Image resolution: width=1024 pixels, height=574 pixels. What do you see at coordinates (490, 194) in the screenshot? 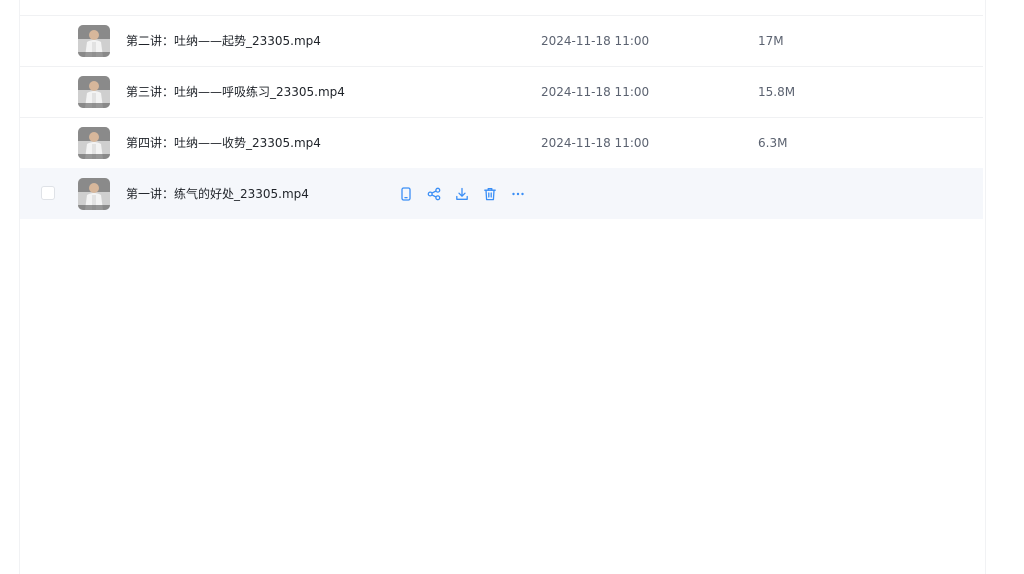
I see `delete-icon` at bounding box center [490, 194].